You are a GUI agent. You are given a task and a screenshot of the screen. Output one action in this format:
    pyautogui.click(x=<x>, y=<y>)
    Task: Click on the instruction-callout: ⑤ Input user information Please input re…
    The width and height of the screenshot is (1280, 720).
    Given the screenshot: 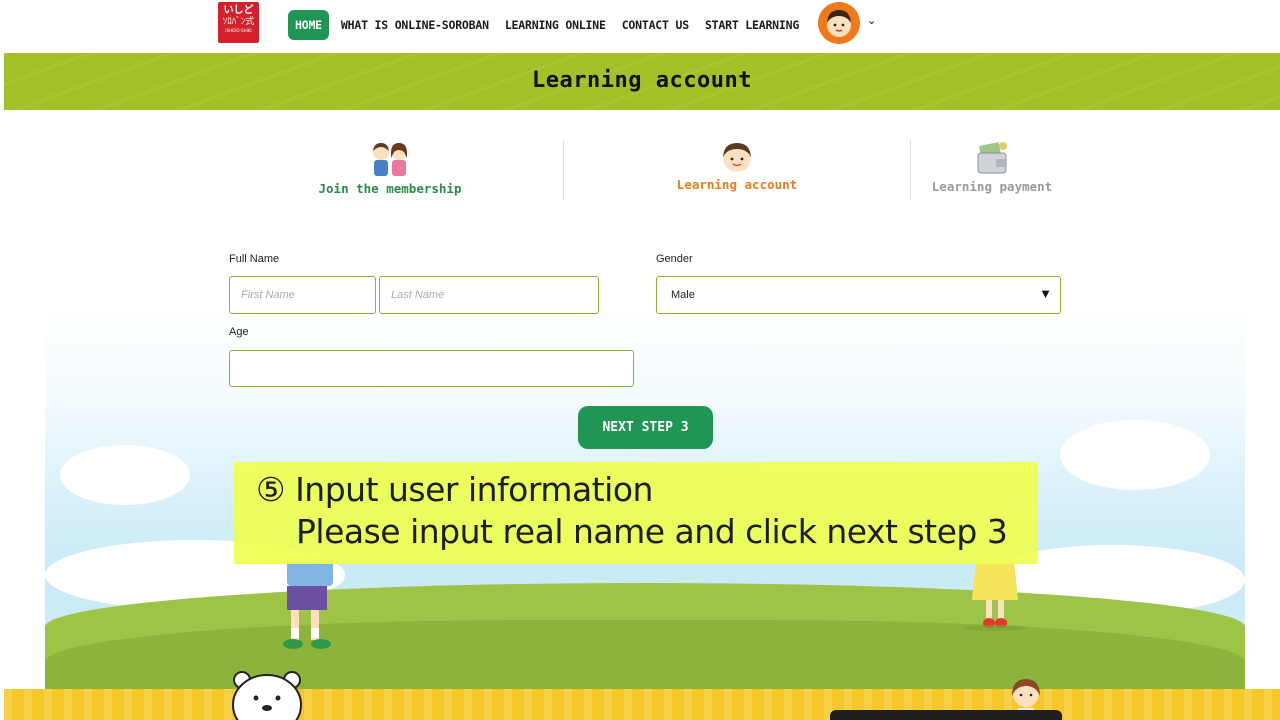 What is the action you would take?
    pyautogui.click(x=636, y=513)
    